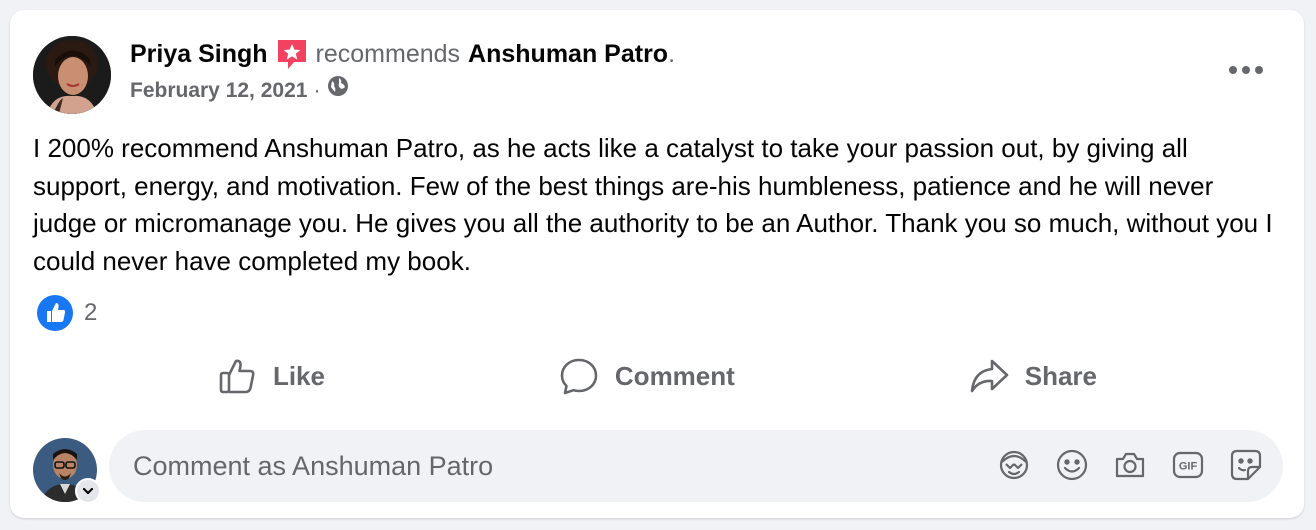 This screenshot has height=530, width=1316. I want to click on like-label: Like, so click(298, 375).